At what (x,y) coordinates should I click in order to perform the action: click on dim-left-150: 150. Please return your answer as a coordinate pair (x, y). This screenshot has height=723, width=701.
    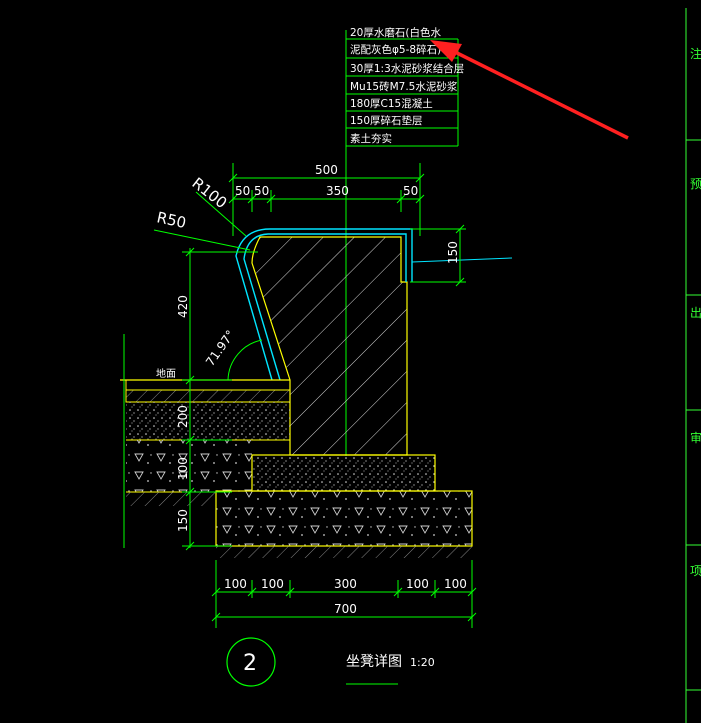
    Looking at the image, I should click on (183, 520).